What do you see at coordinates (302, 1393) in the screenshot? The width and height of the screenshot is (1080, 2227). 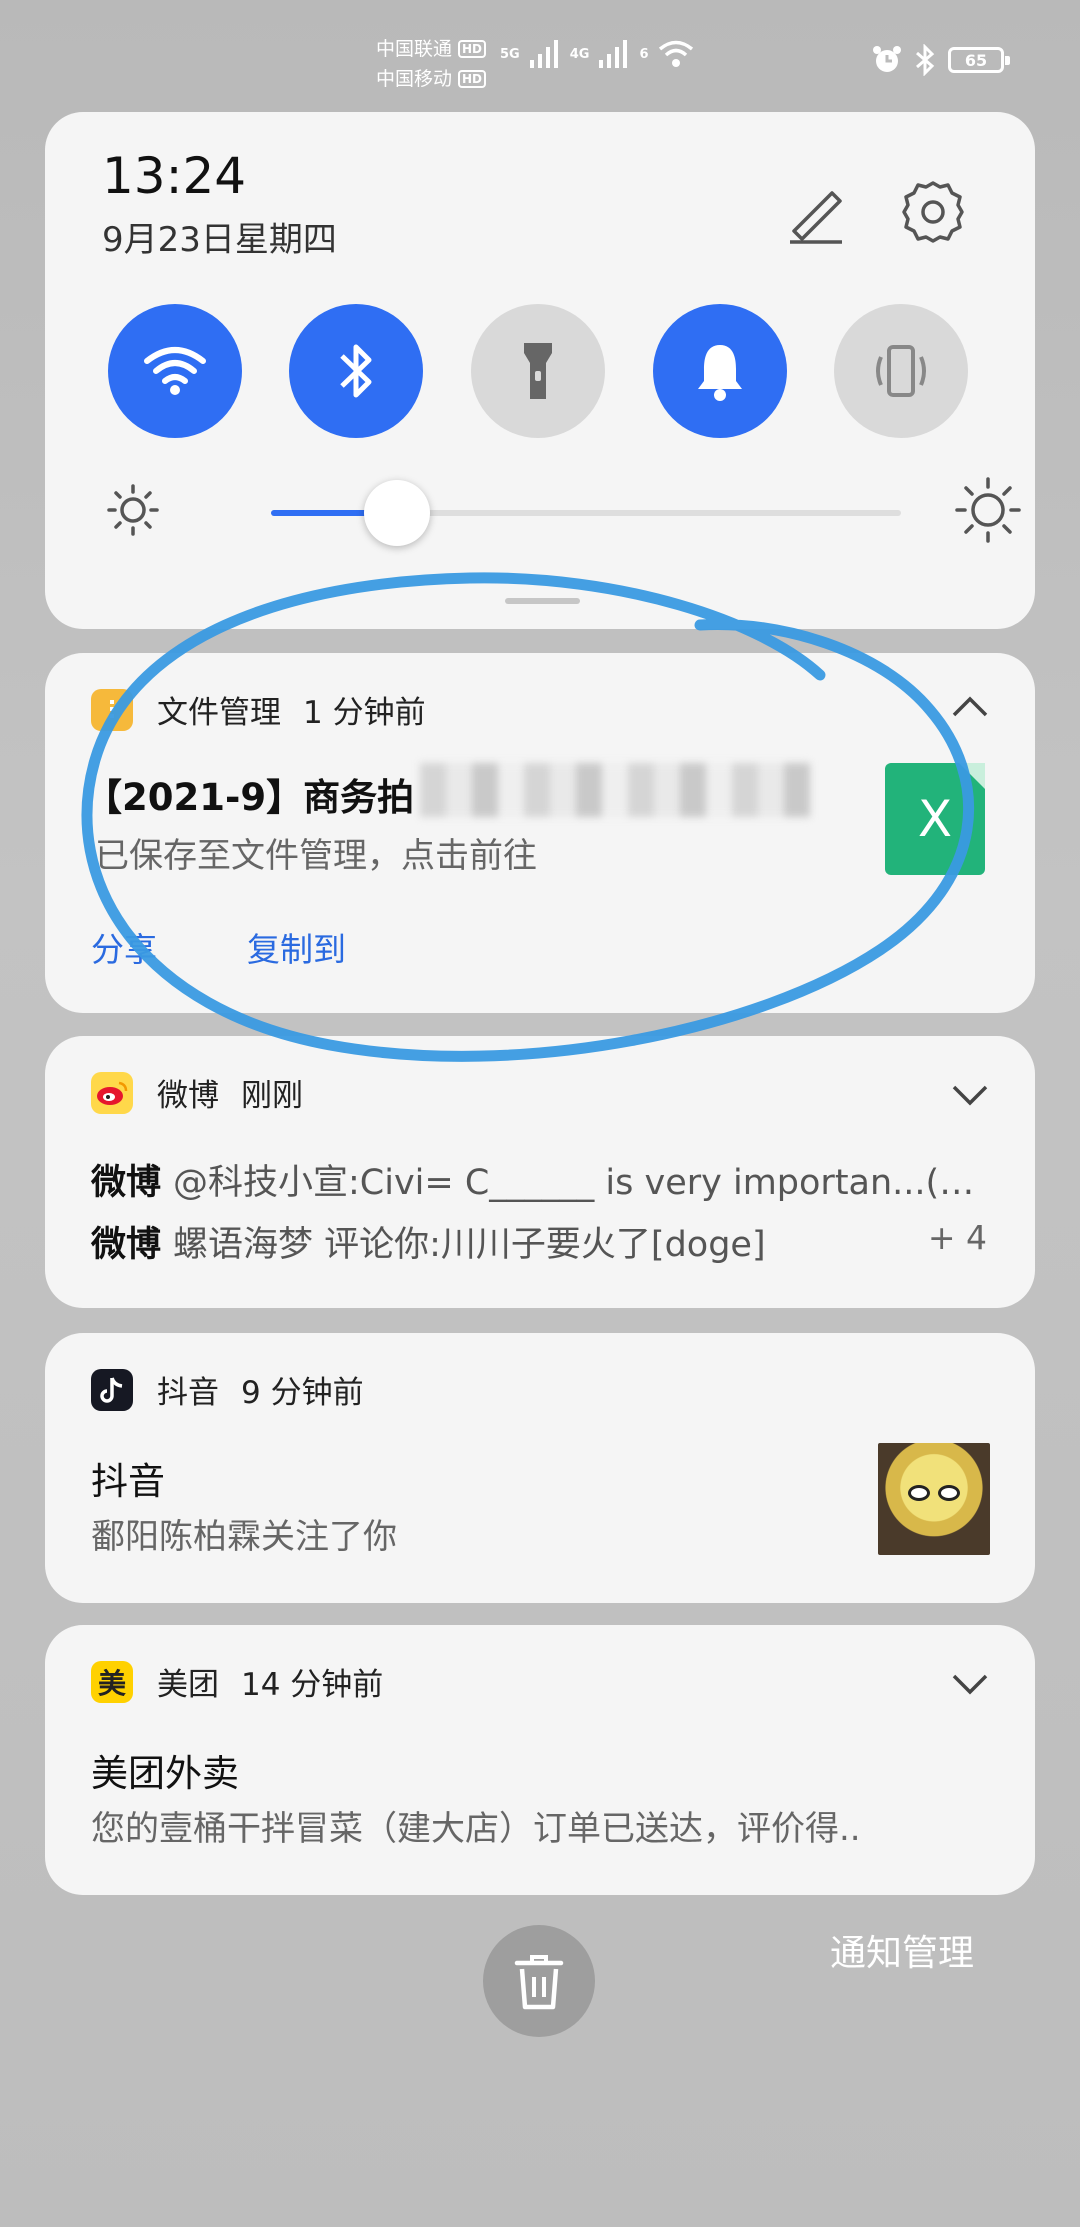 I see `notification-time: 9 分钟前` at bounding box center [302, 1393].